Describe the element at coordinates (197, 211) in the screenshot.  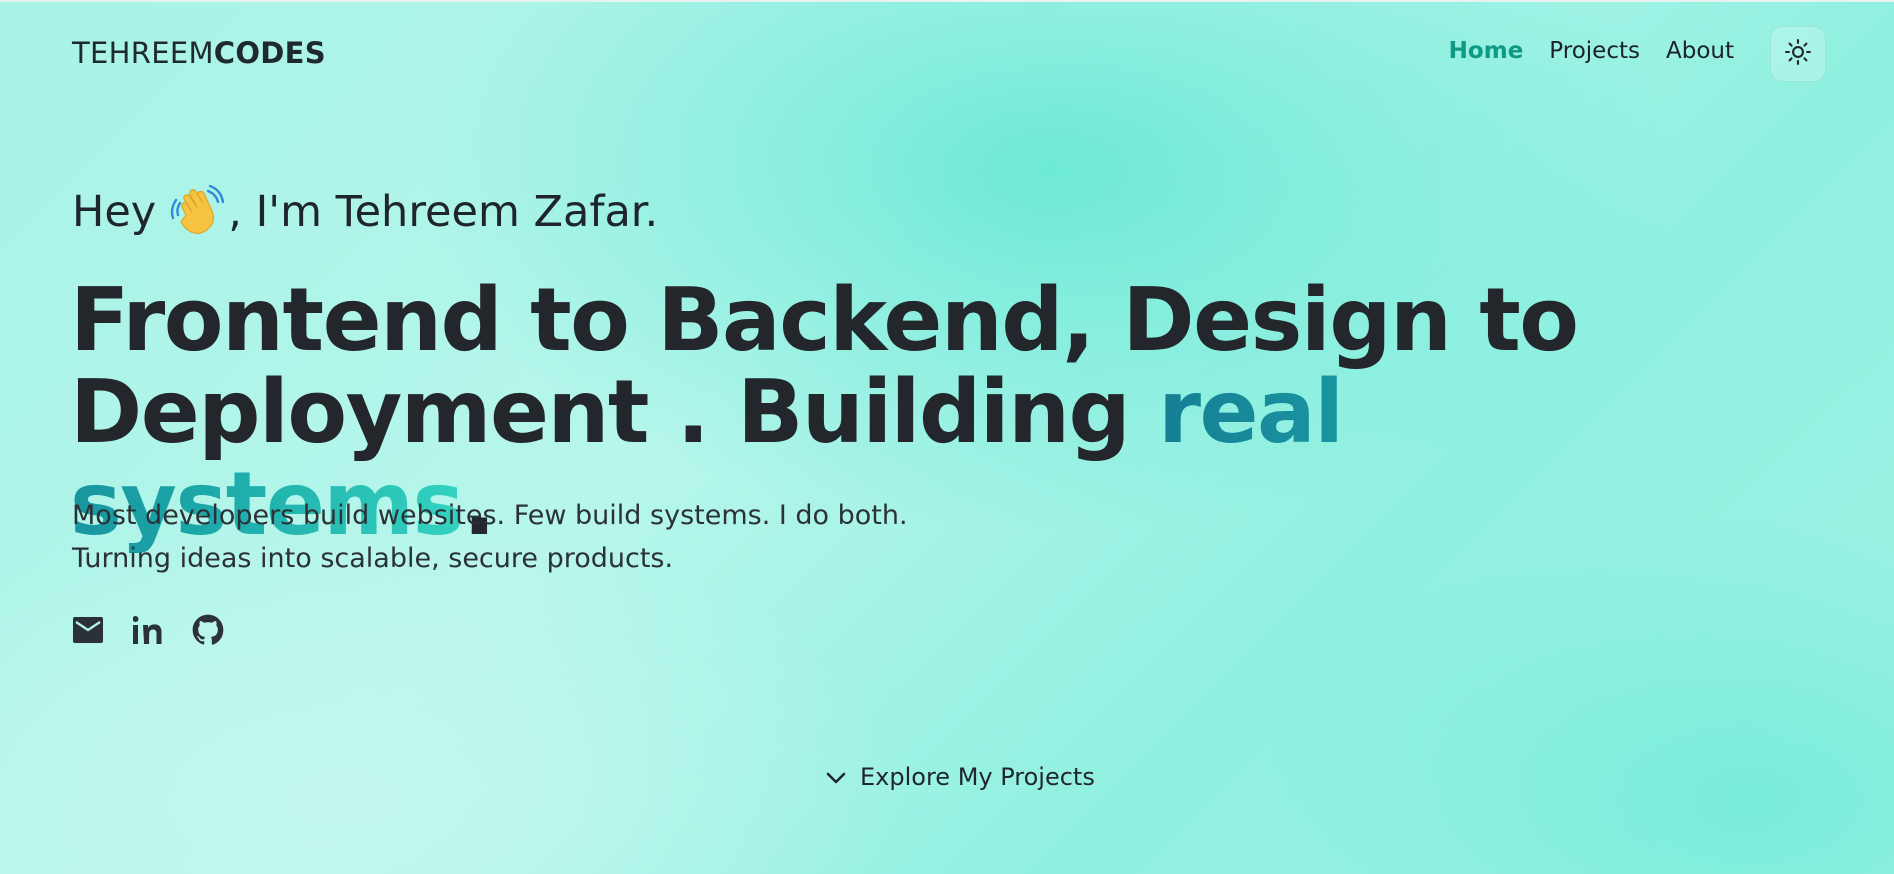
I see `waving-hand-icon` at that location.